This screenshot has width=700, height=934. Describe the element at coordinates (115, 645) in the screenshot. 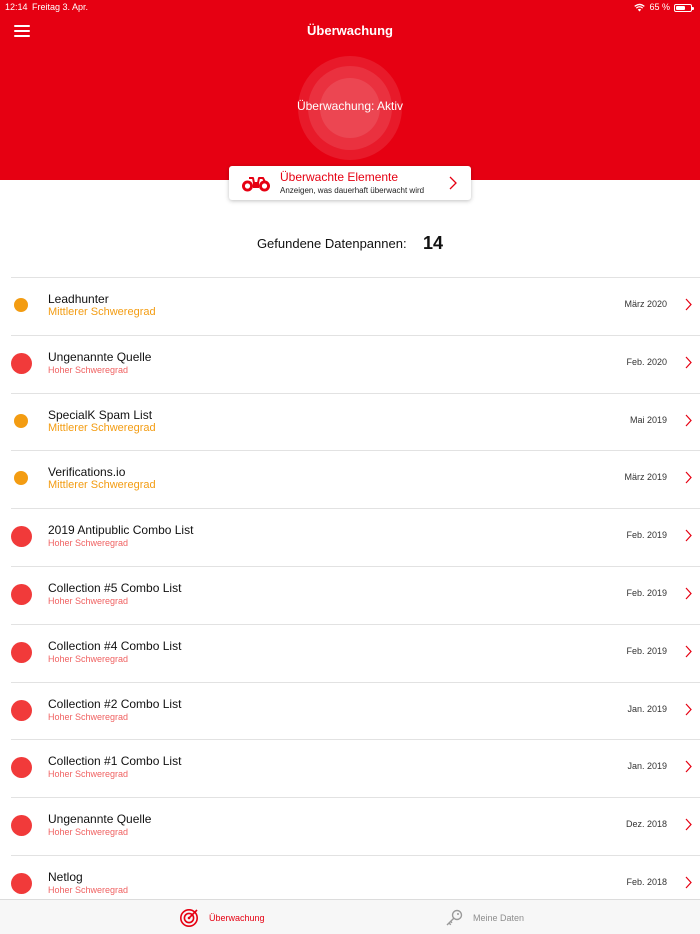

I see `breach-name: Collection #4 Combo List` at that location.